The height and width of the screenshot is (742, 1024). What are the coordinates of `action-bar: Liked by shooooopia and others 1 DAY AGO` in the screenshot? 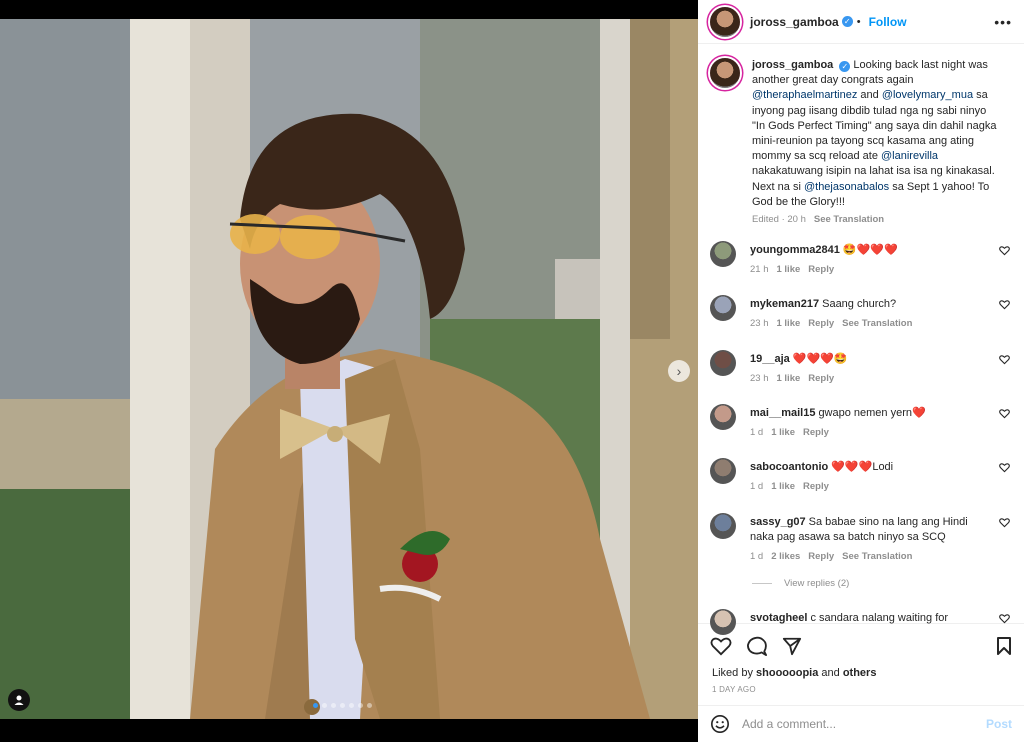 It's located at (861, 664).